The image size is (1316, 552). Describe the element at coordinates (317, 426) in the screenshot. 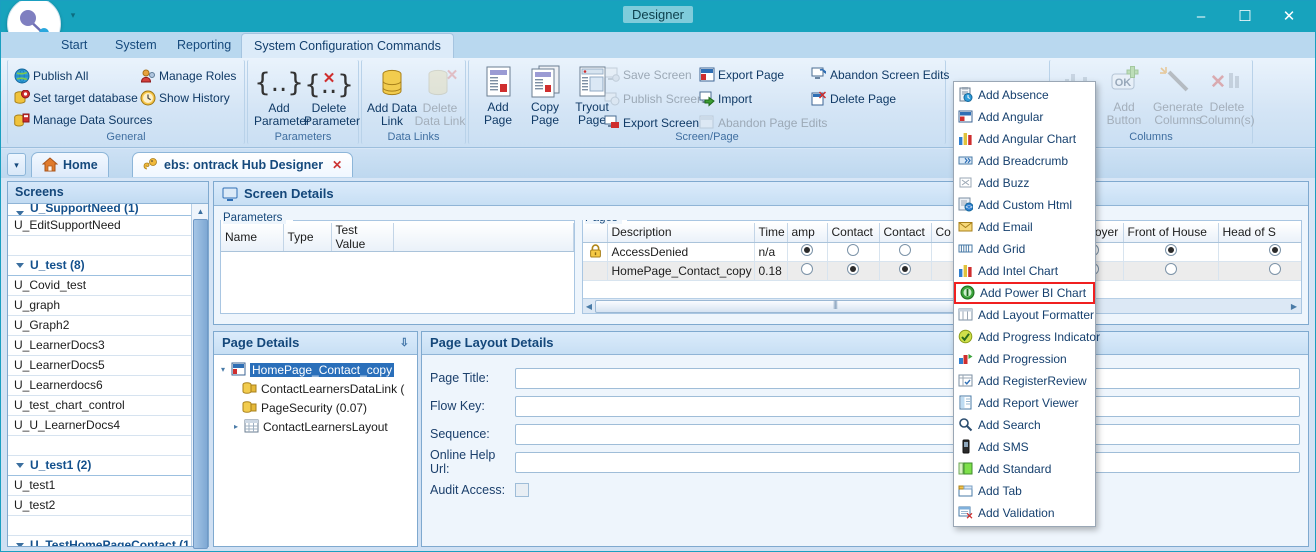

I see `page-details-node-contactlearnerslayout: ▸ ContactLearnersLayout` at that location.